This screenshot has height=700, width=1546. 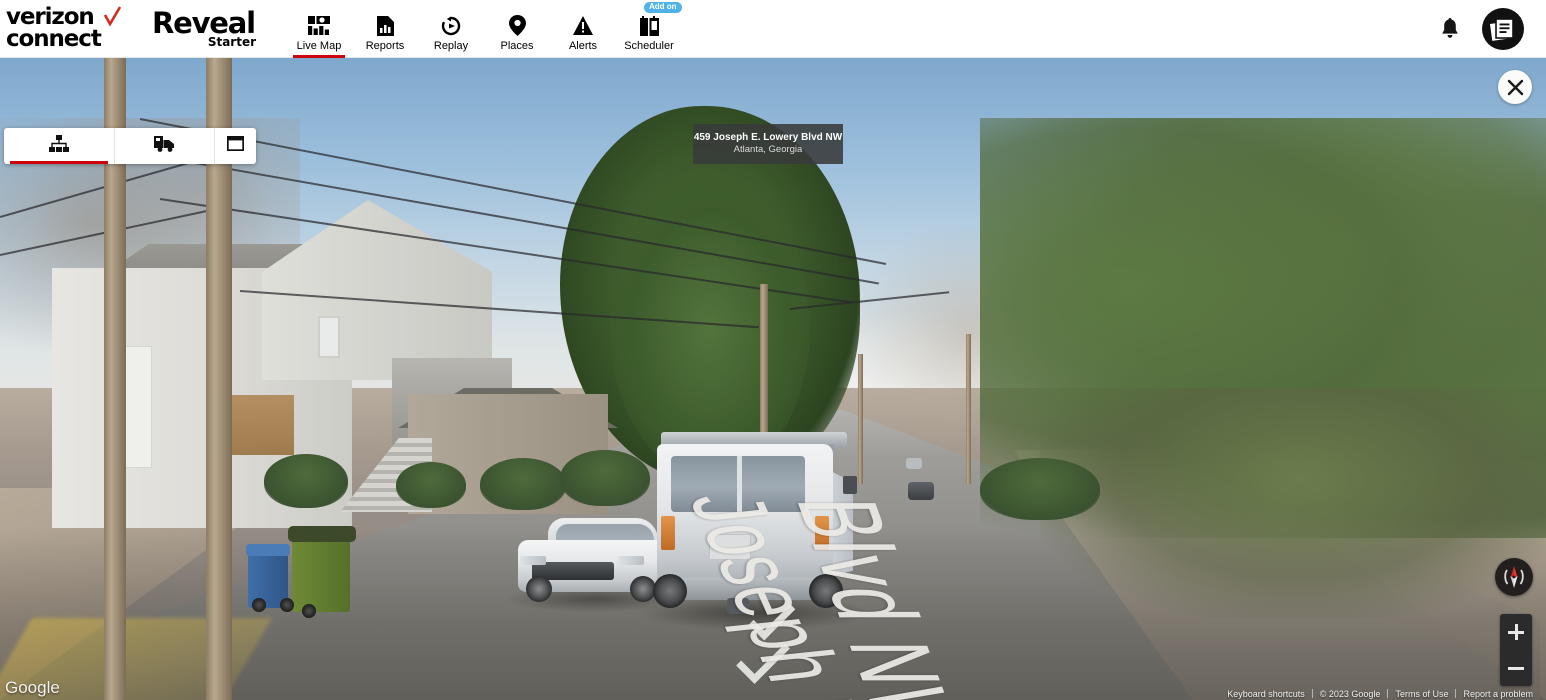 I want to click on verizon-wordmark-line2: connect, so click(x=54, y=38).